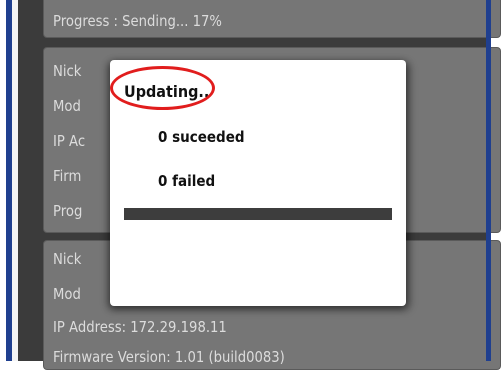 This screenshot has height=370, width=501. I want to click on device-2-progress: Prog, so click(68, 211).